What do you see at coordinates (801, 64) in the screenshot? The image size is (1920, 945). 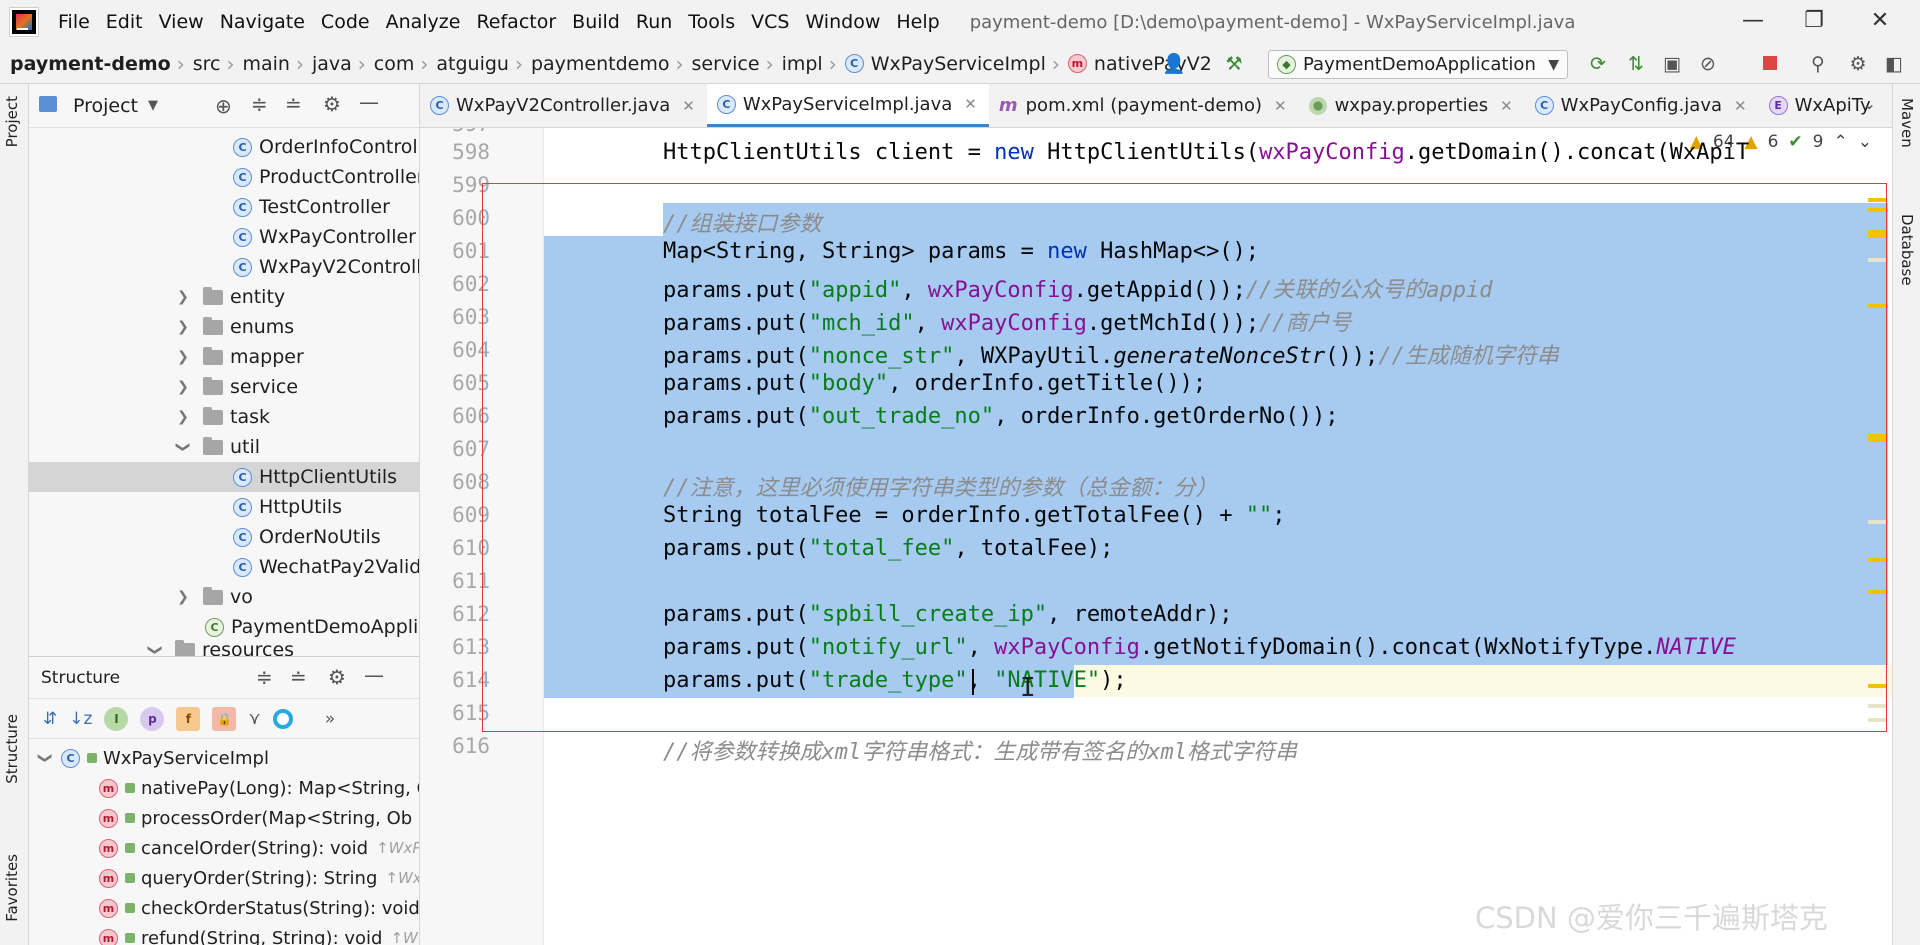 I see `breadcrumb-impl: impl` at bounding box center [801, 64].